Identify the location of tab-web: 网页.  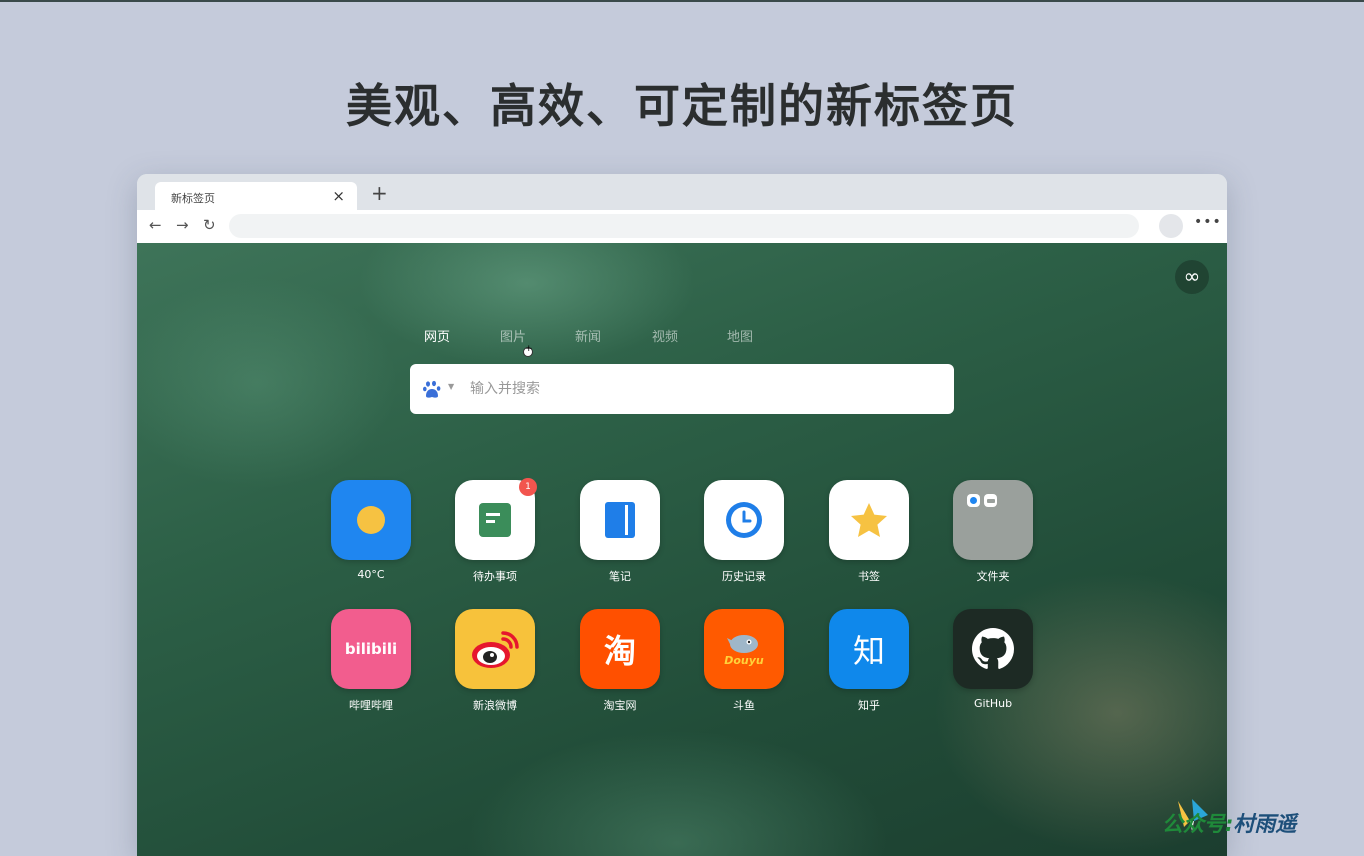
(437, 335).